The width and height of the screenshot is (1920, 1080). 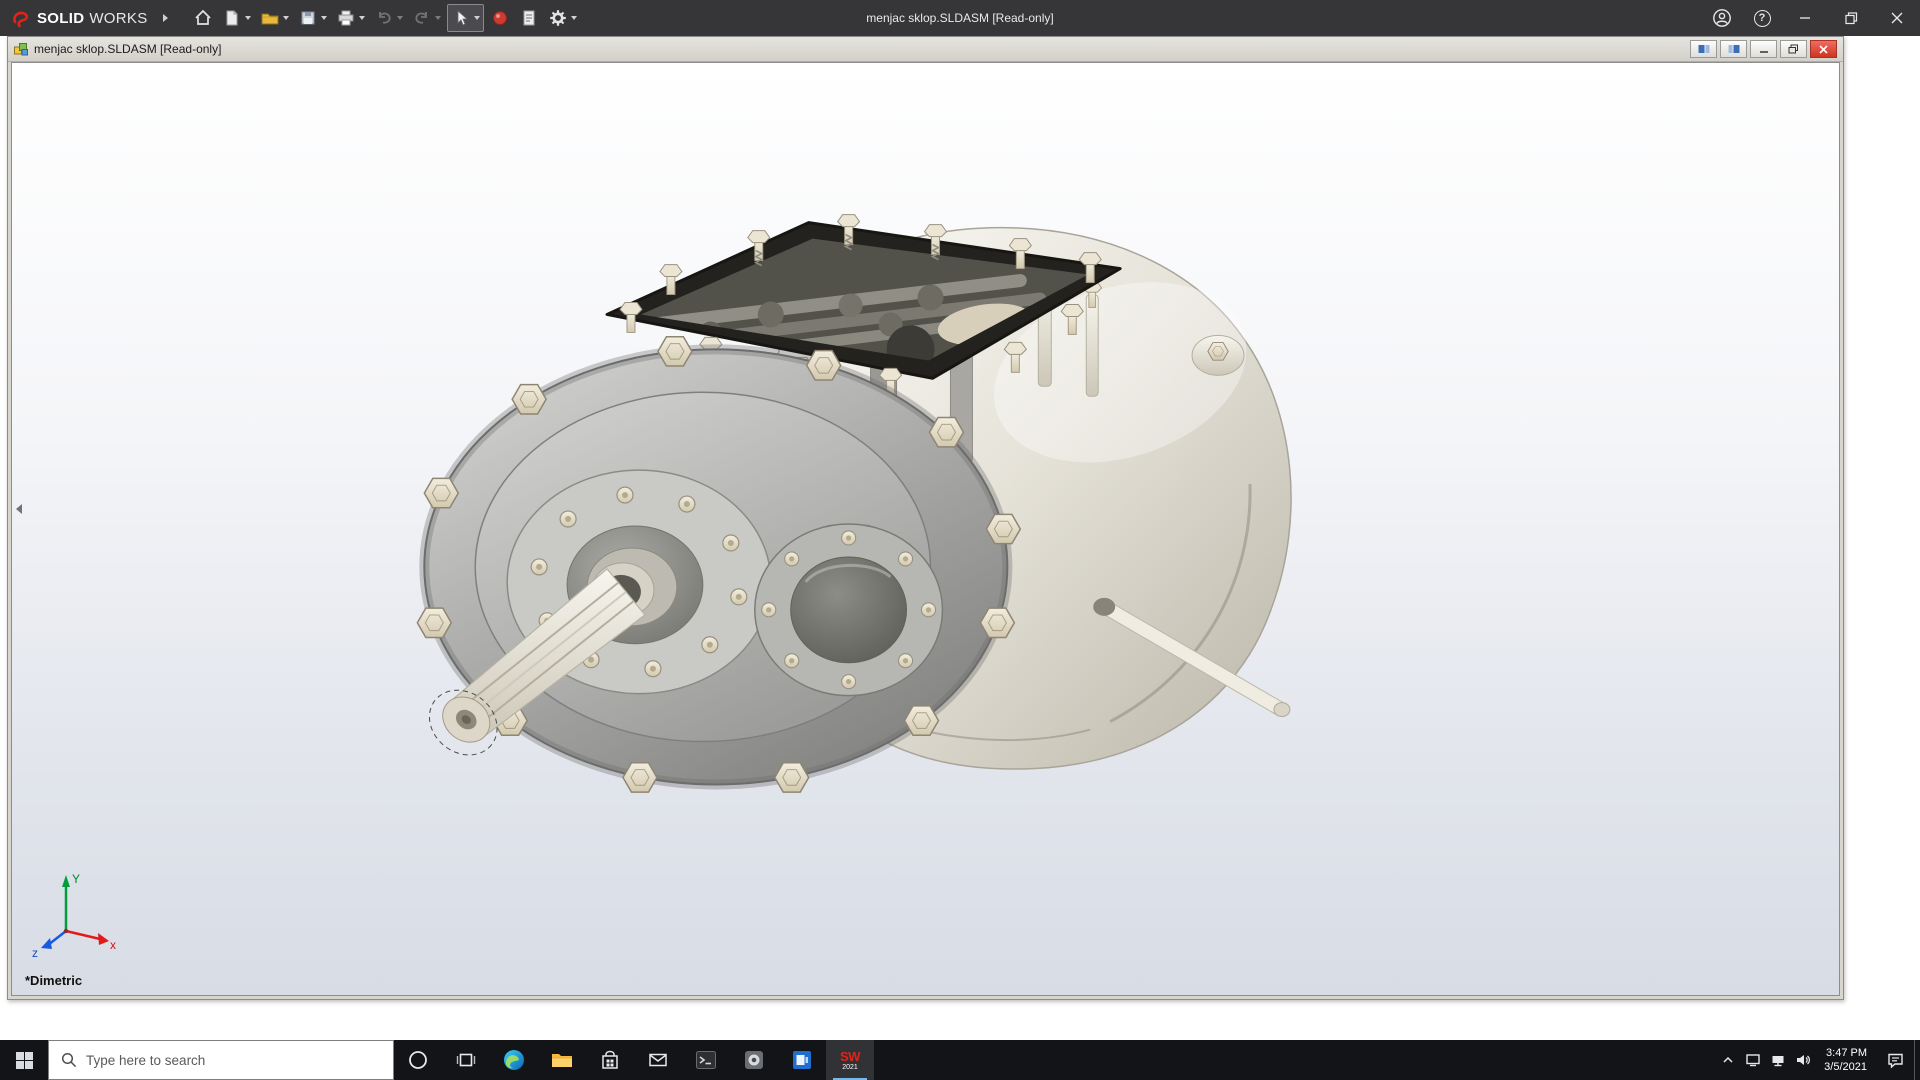 I want to click on system-tray: 3:47 PM 3/5/2021, so click(x=1817, y=1060).